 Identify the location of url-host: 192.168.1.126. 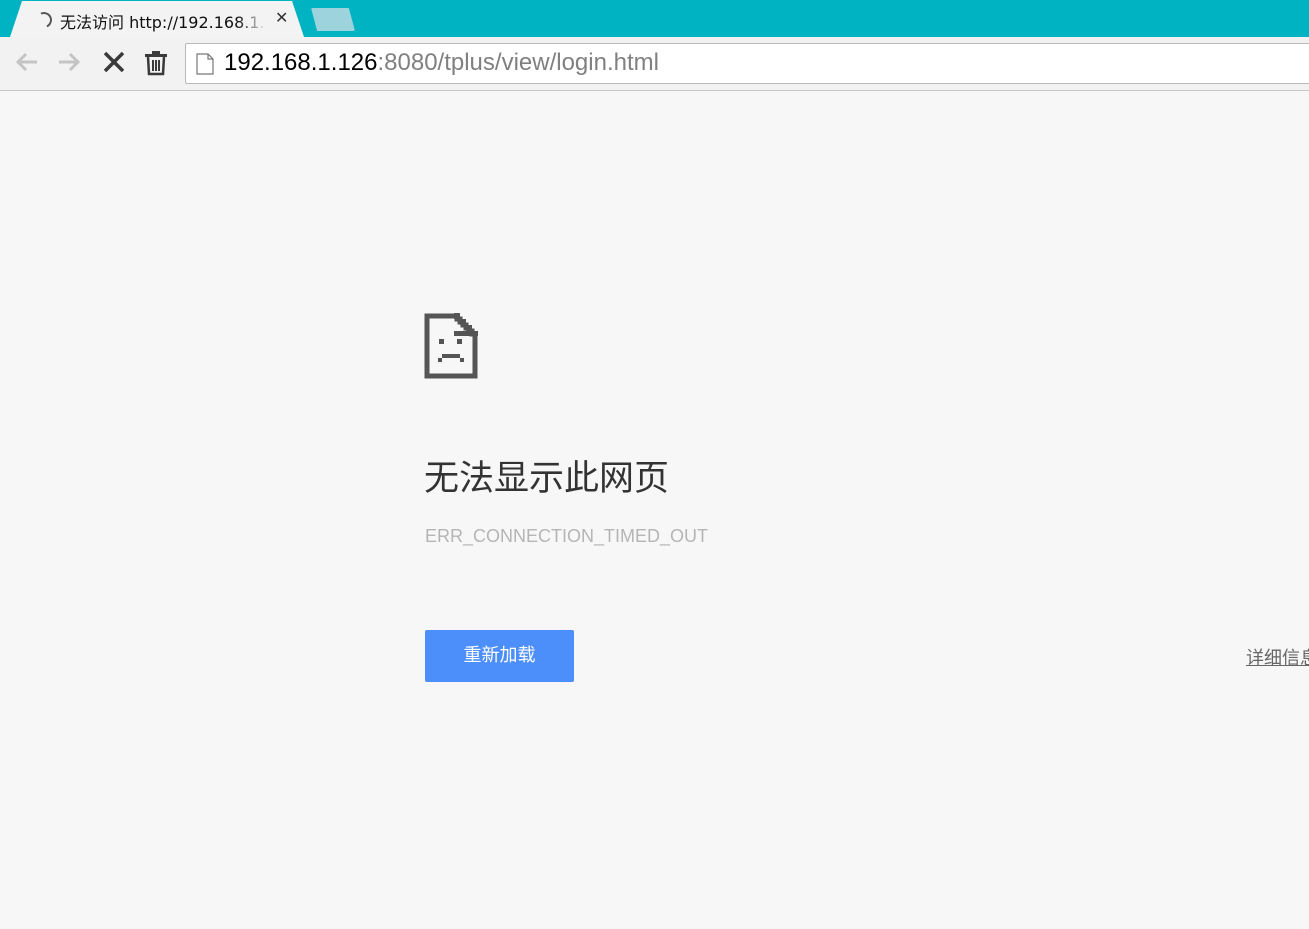
(301, 62).